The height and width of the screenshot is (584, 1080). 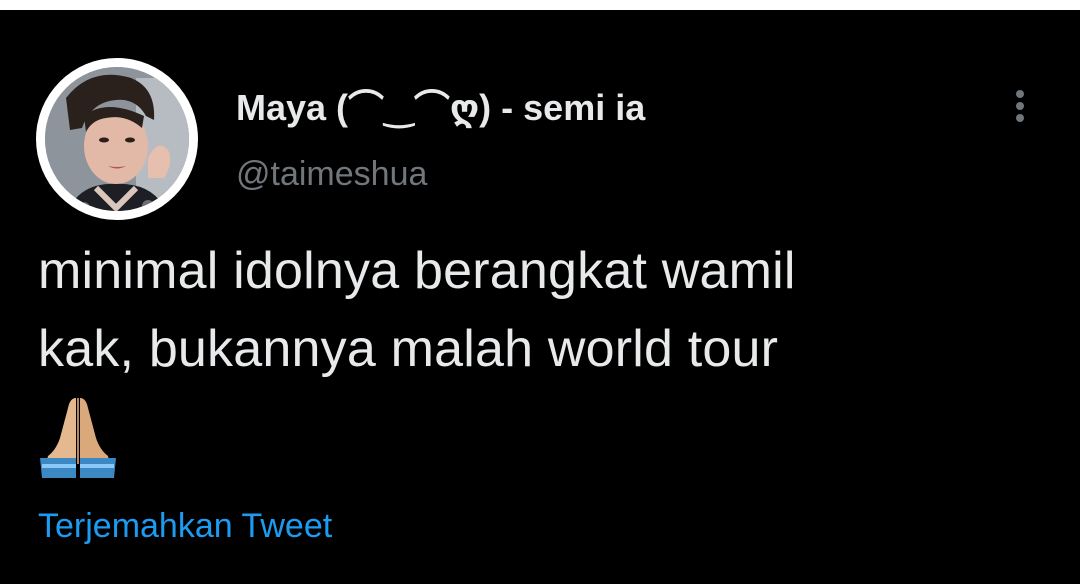 What do you see at coordinates (331, 174) in the screenshot?
I see `user-handle: @taimeshua` at bounding box center [331, 174].